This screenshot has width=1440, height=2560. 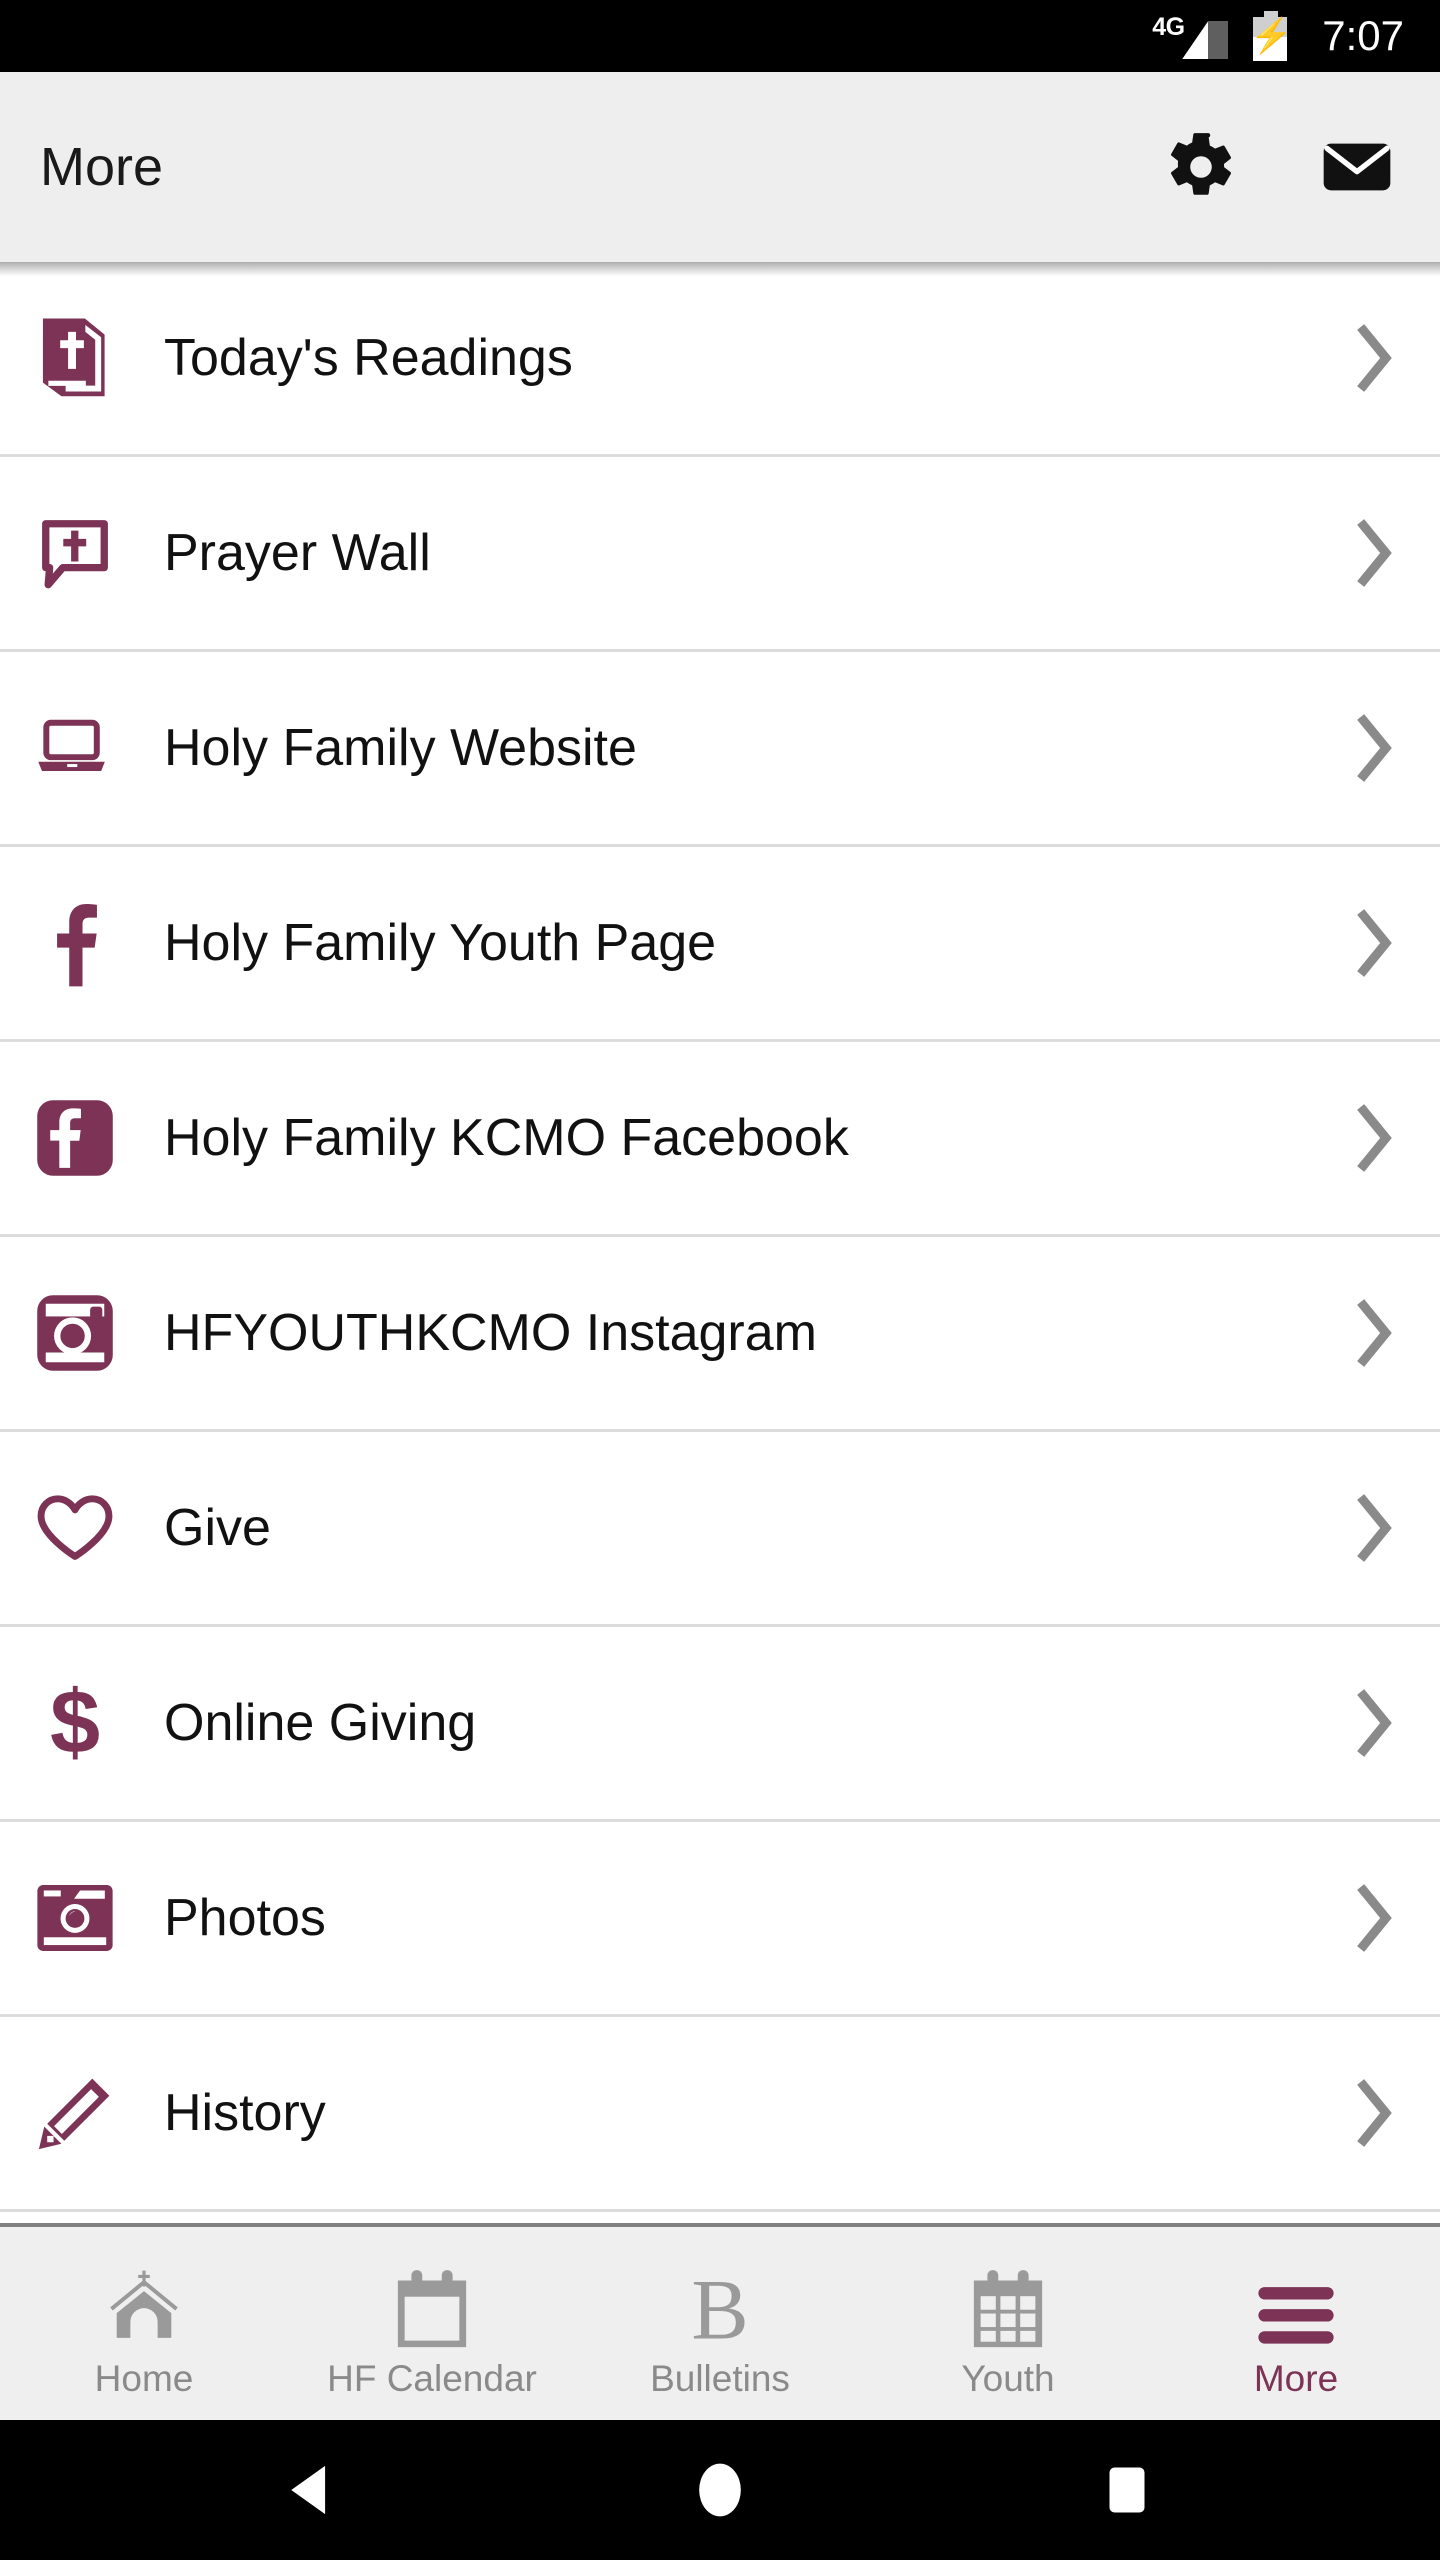 I want to click on church-icon, so click(x=144, y=2306).